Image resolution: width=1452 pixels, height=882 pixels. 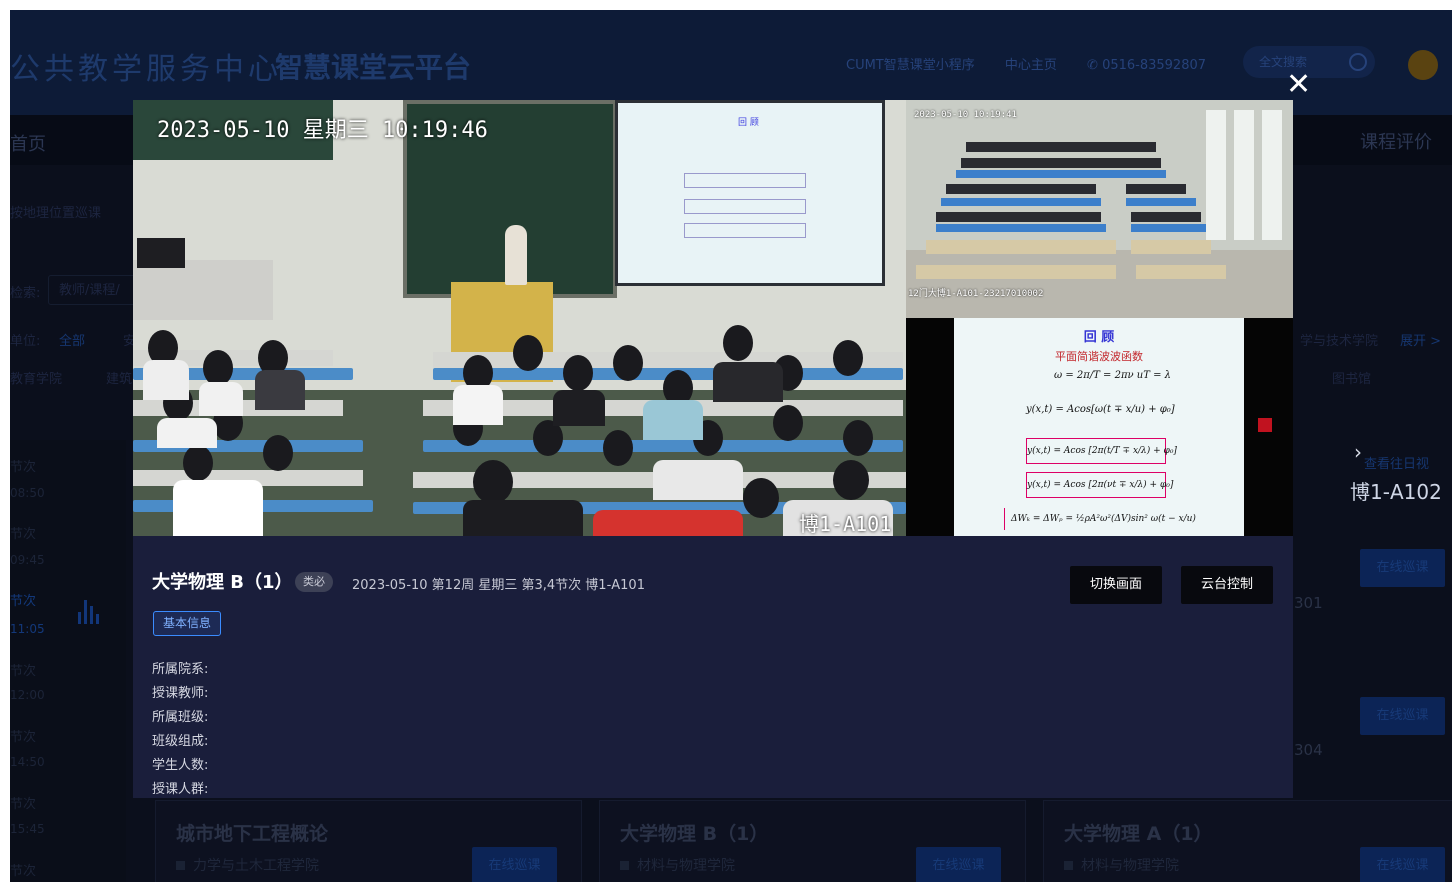 I want to click on history-video-link: 查看往日视, so click(x=1396, y=462).